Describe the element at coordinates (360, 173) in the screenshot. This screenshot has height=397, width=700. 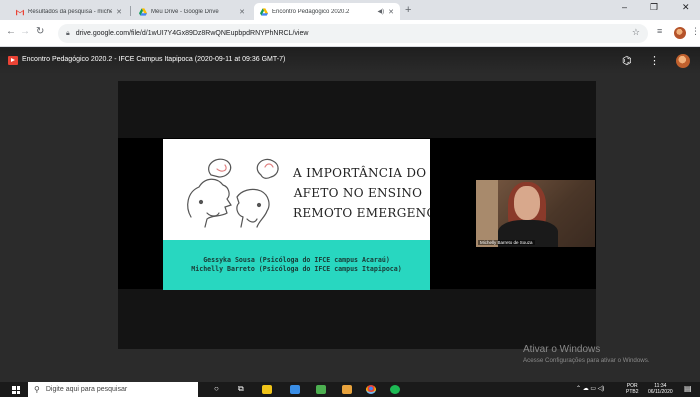
I see `slide-title-line: A IMPORTÂNCIA DO` at that location.